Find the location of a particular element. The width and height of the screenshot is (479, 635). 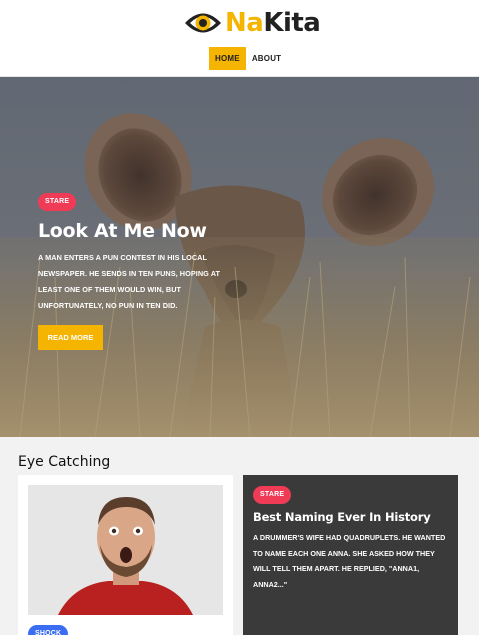

card-category-badge: STARE is located at coordinates (272, 495).